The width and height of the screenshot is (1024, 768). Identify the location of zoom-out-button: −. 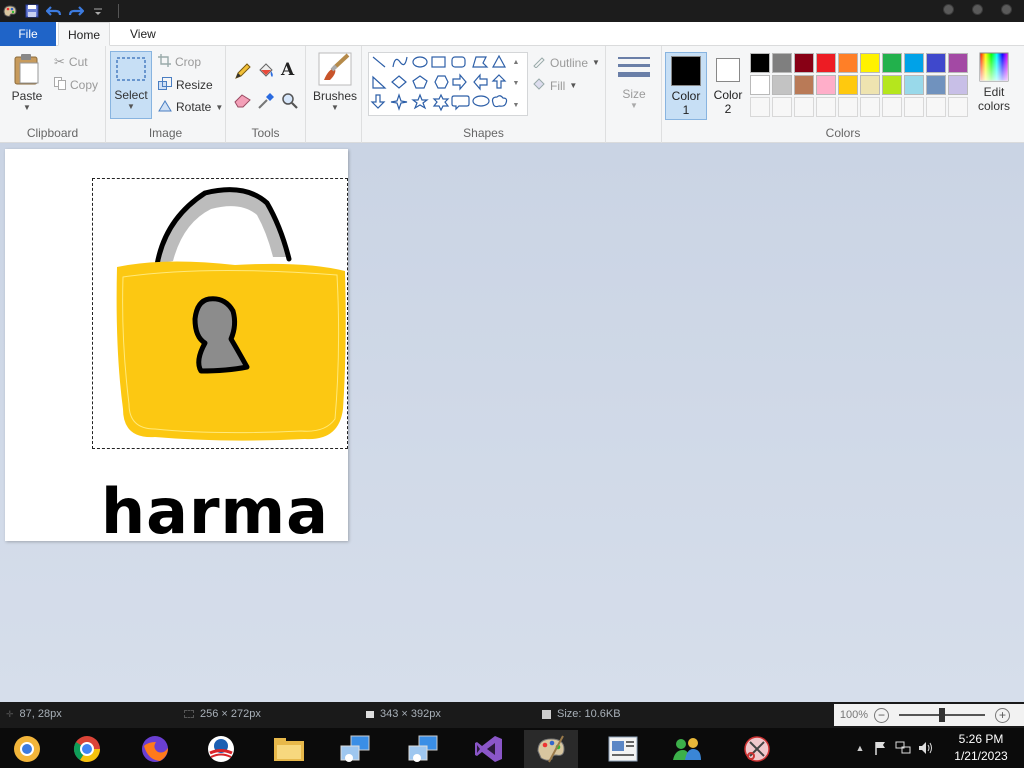
(881, 715).